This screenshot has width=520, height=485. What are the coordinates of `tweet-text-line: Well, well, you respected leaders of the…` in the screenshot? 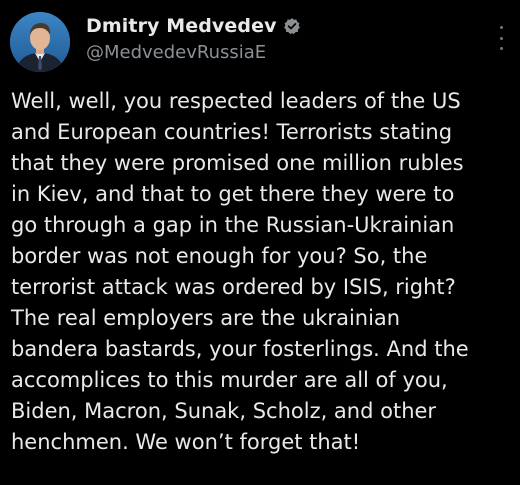 It's located at (236, 101).